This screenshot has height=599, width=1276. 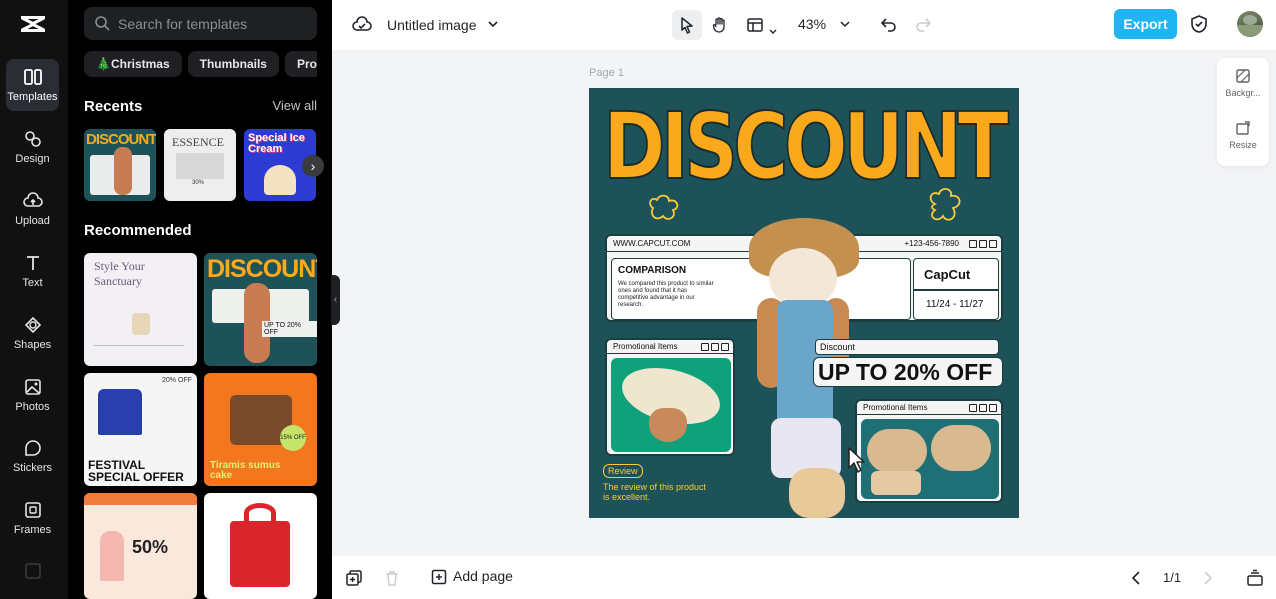 I want to click on promo-window-right: Promotional Items, so click(x=929, y=451).